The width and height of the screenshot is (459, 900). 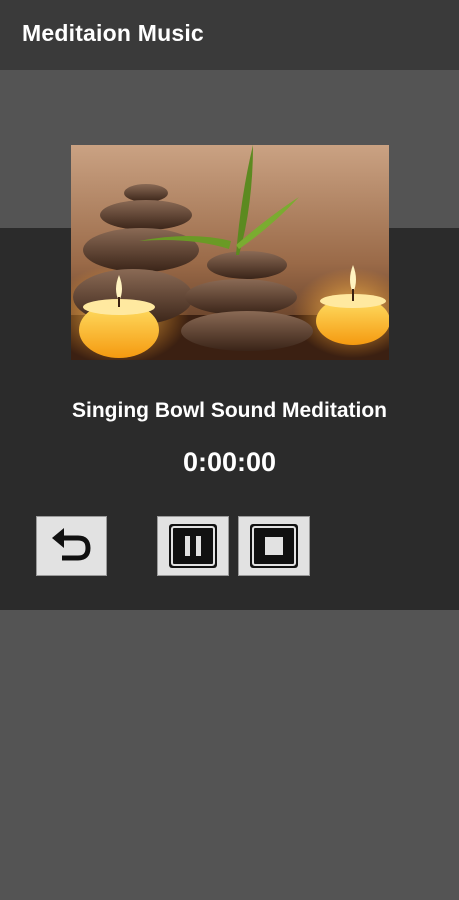 I want to click on stop-icon, so click(x=274, y=546).